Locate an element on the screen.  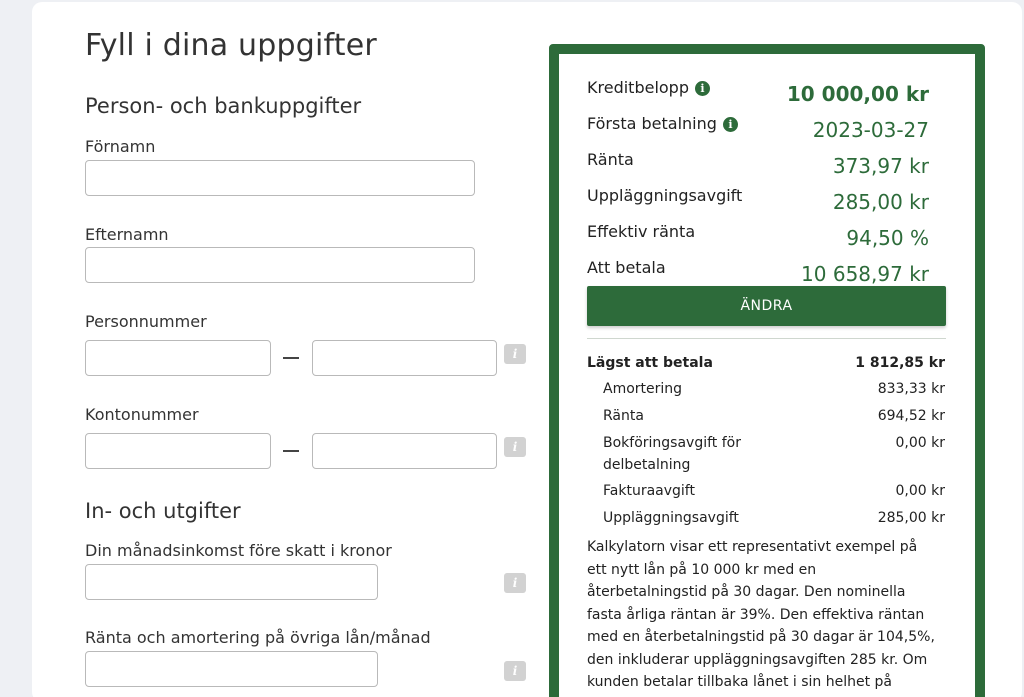
breakdown-upplaggningsavgift-value: 285,00 kr is located at coordinates (911, 518).